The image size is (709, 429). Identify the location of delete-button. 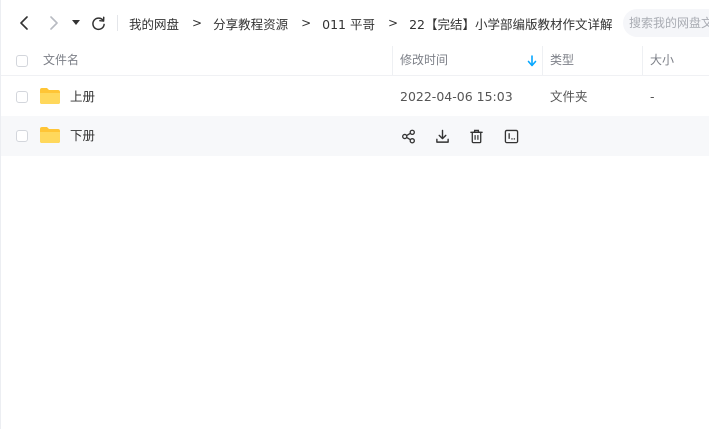
(476, 136).